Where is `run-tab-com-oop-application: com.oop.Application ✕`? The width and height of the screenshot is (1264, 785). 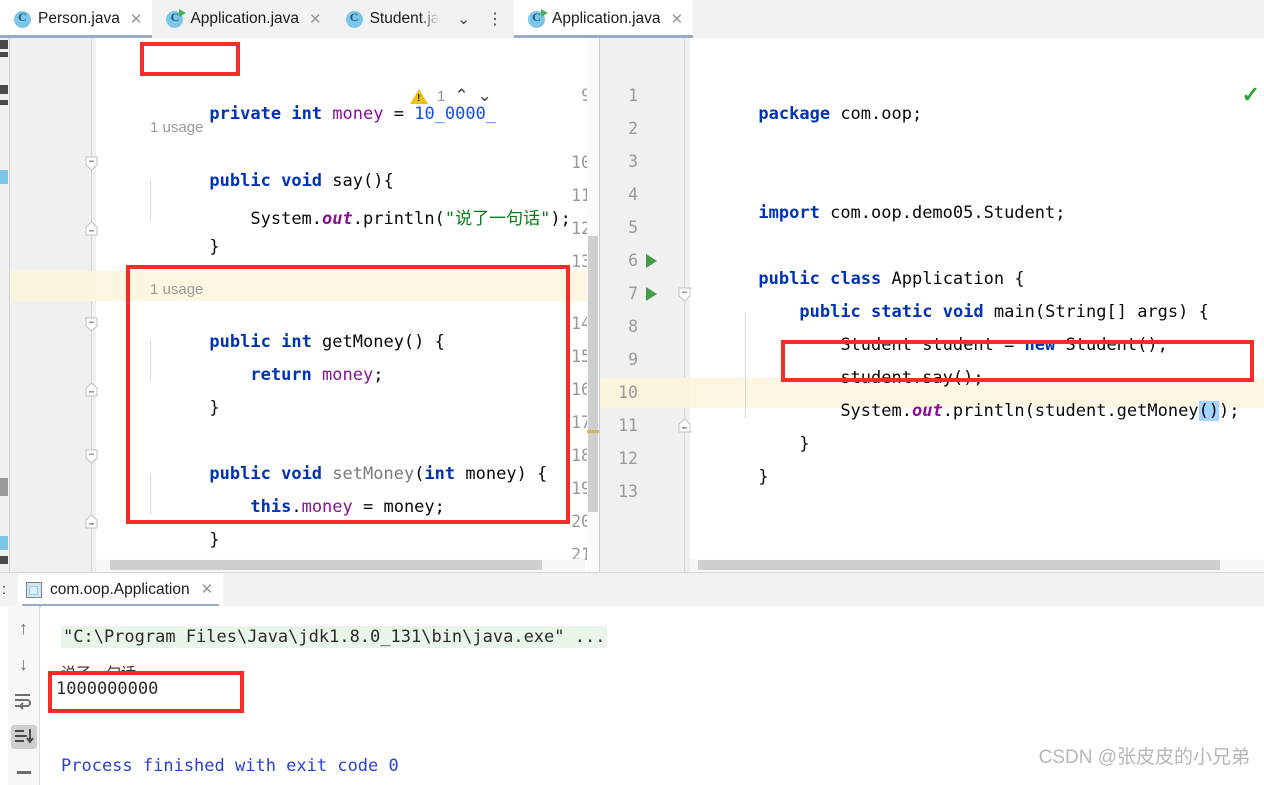
run-tab-com-oop-application: com.oop.Application ✕ is located at coordinates (121, 589).